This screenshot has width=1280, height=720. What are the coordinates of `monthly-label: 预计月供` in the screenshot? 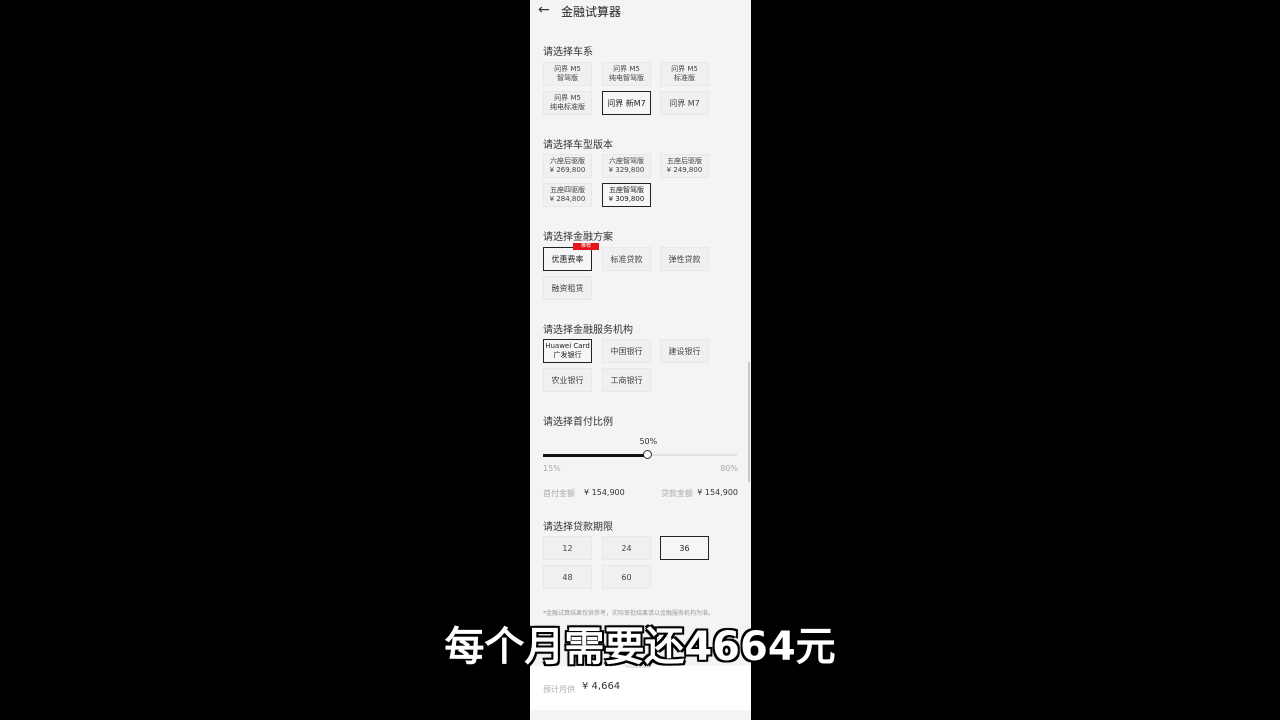 It's located at (559, 689).